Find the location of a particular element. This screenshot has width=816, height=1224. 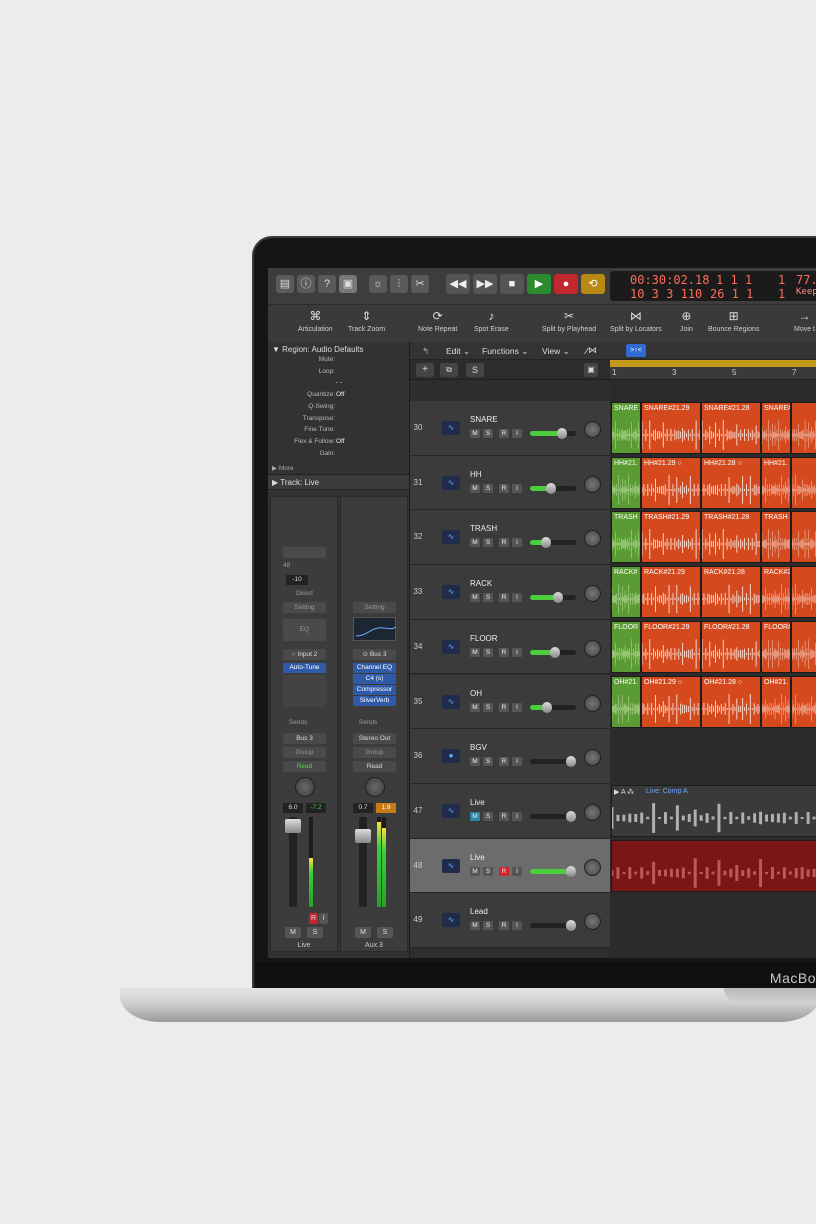

region-param-row: Flex & Follow: Off is located at coordinates (338, 443).